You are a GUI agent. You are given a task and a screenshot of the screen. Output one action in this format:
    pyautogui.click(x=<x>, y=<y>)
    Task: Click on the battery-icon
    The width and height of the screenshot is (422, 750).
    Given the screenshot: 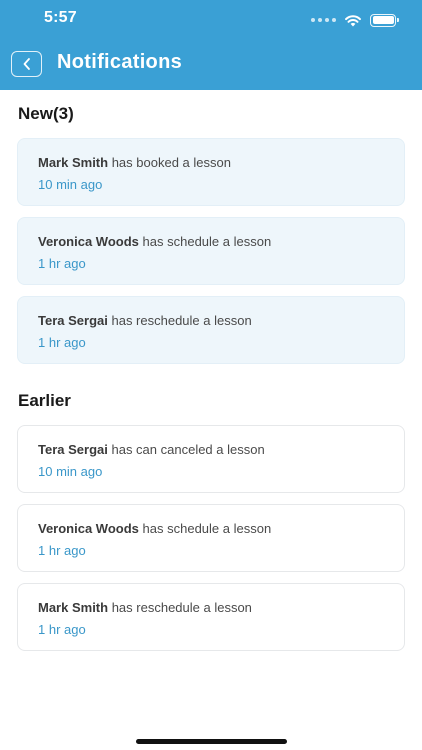 What is the action you would take?
    pyautogui.click(x=384, y=20)
    